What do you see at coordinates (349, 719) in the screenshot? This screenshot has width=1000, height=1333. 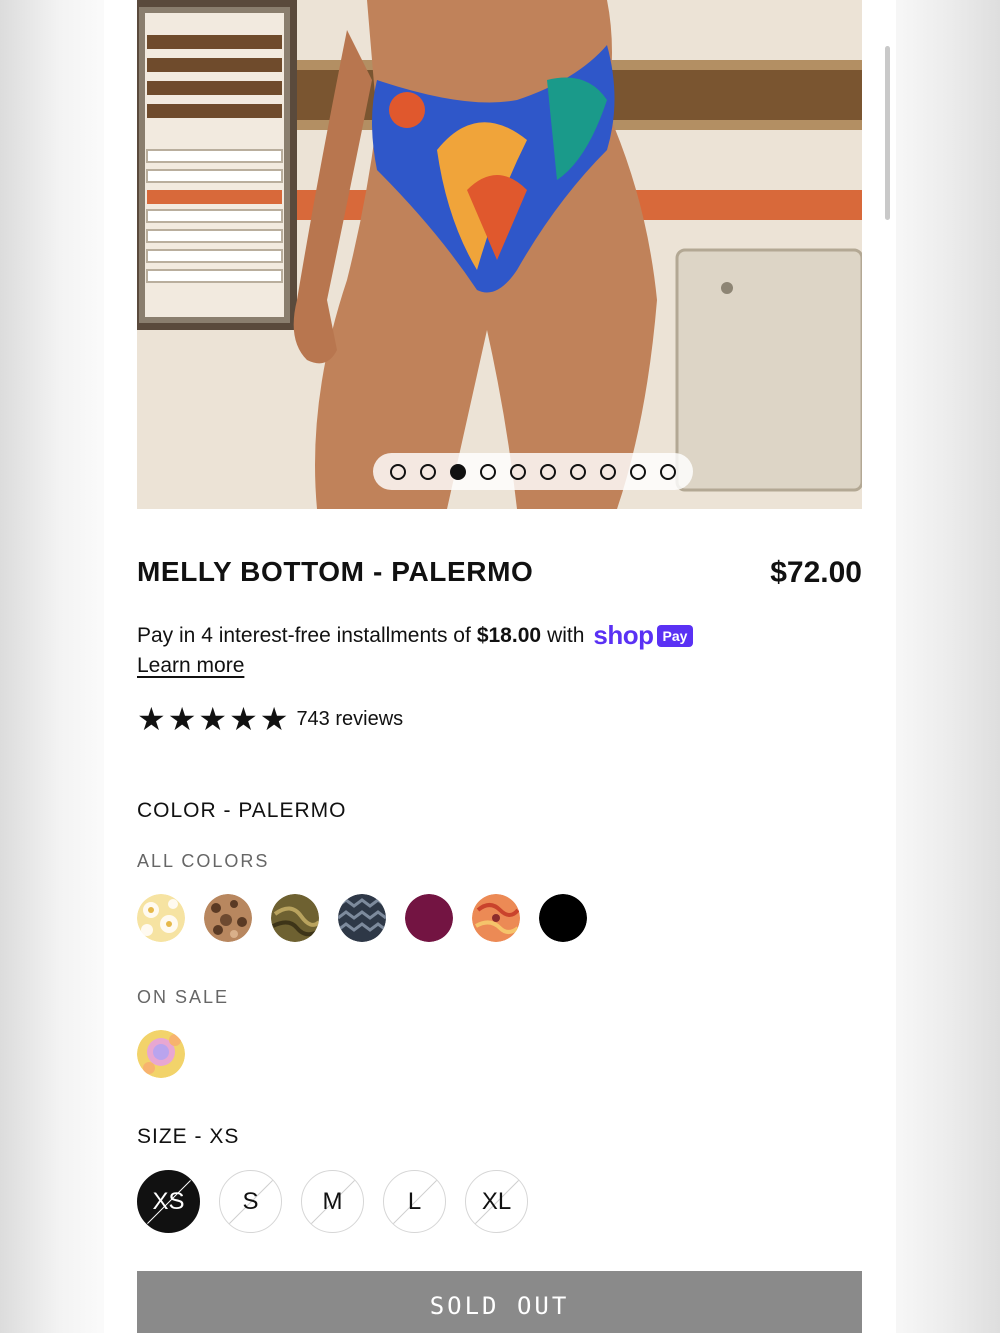 I see `reviews-count: 743 reviews` at bounding box center [349, 719].